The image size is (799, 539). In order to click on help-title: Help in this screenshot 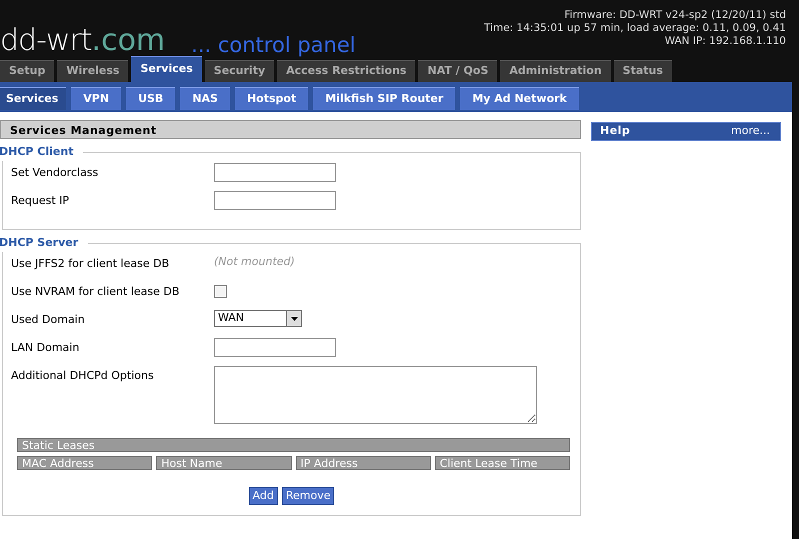, I will do `click(615, 131)`.